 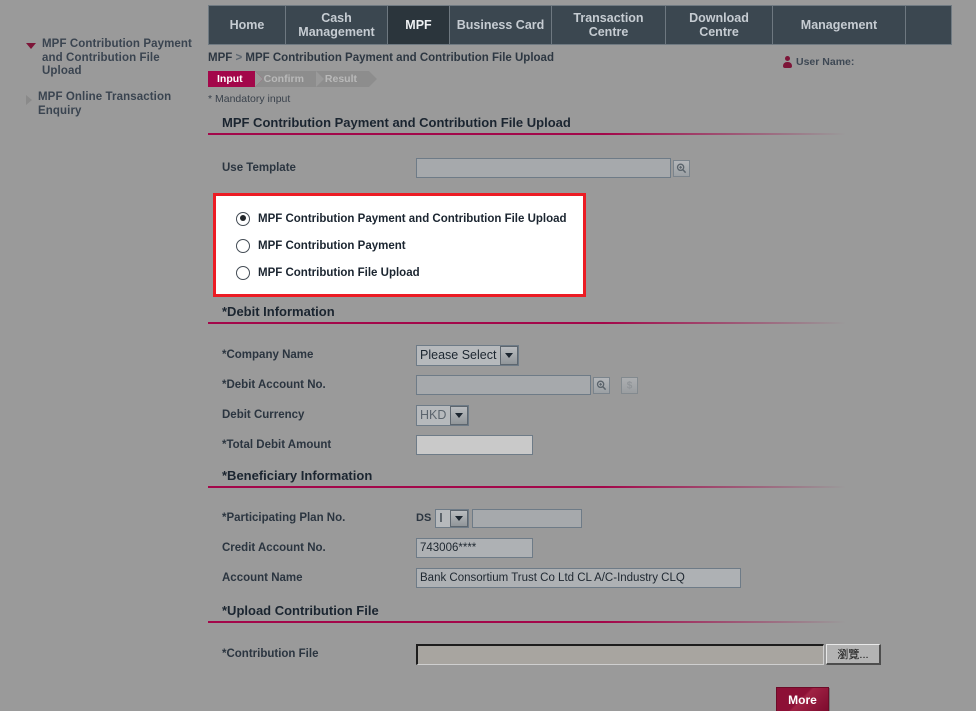 I want to click on row-company-name: *Company Name Please Select, so click(x=592, y=355).